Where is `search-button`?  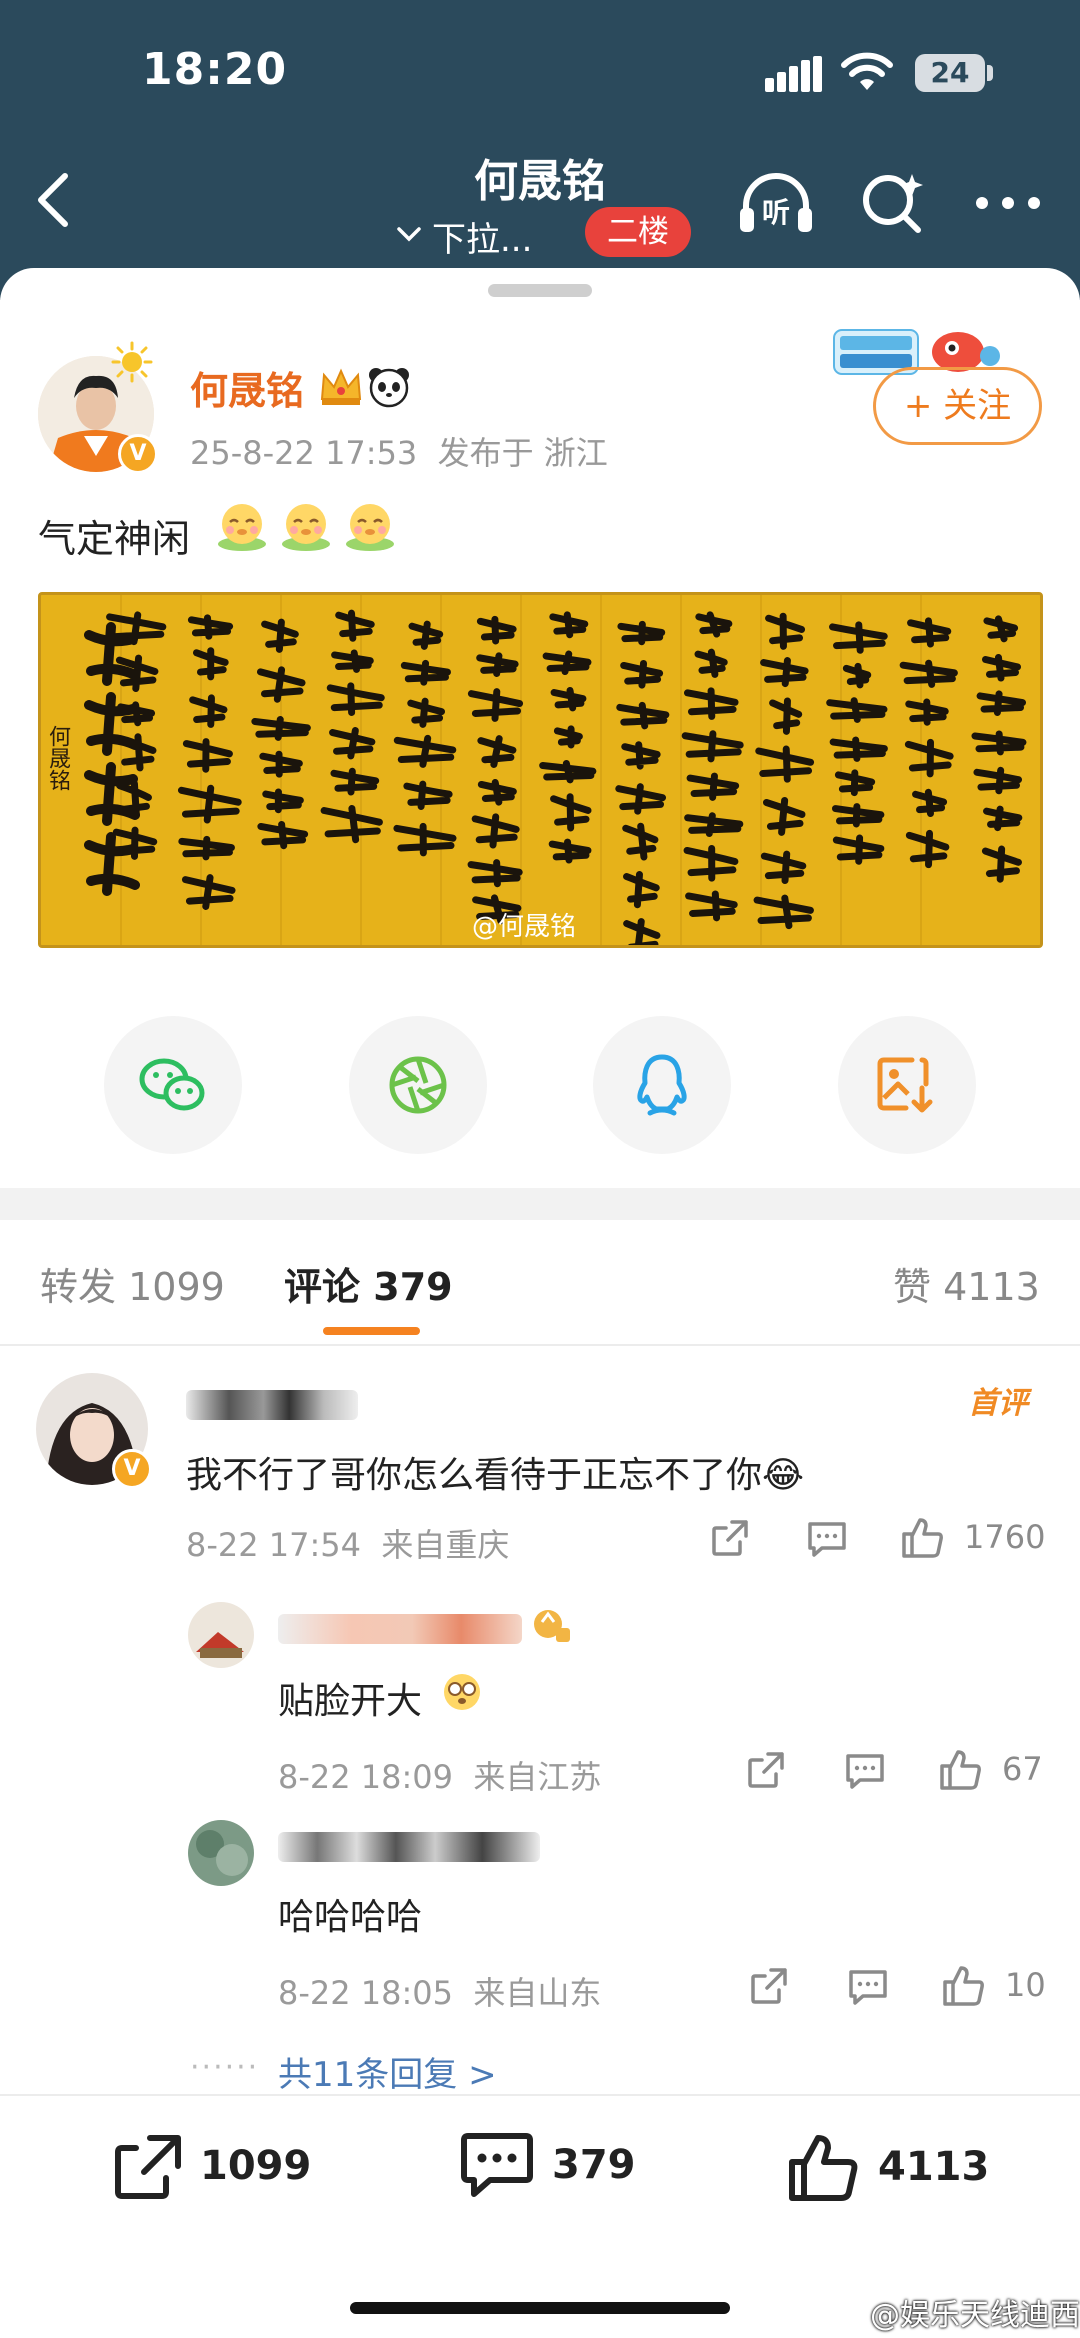
search-button is located at coordinates (893, 203).